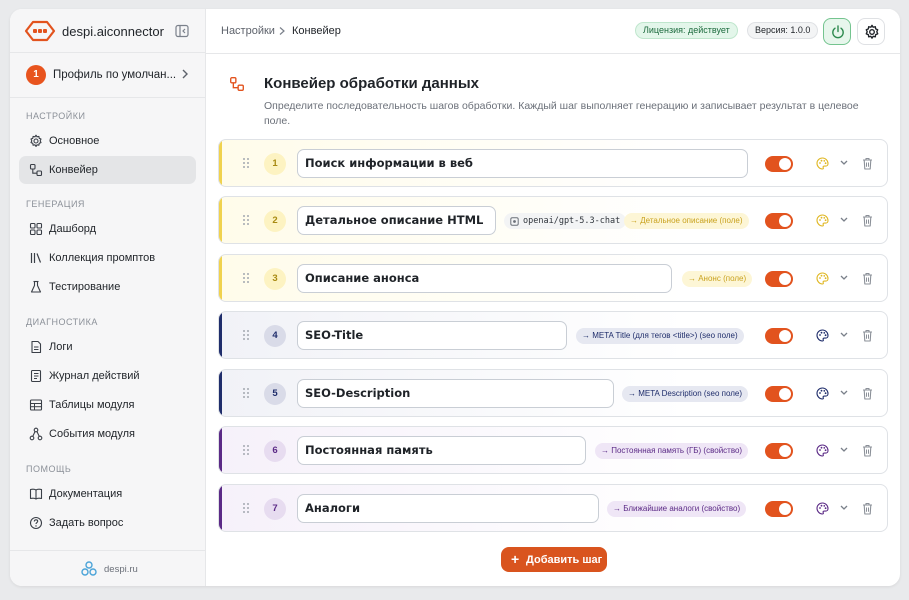 This screenshot has height=600, width=909. I want to click on despi-logo-icon, so click(89, 568).